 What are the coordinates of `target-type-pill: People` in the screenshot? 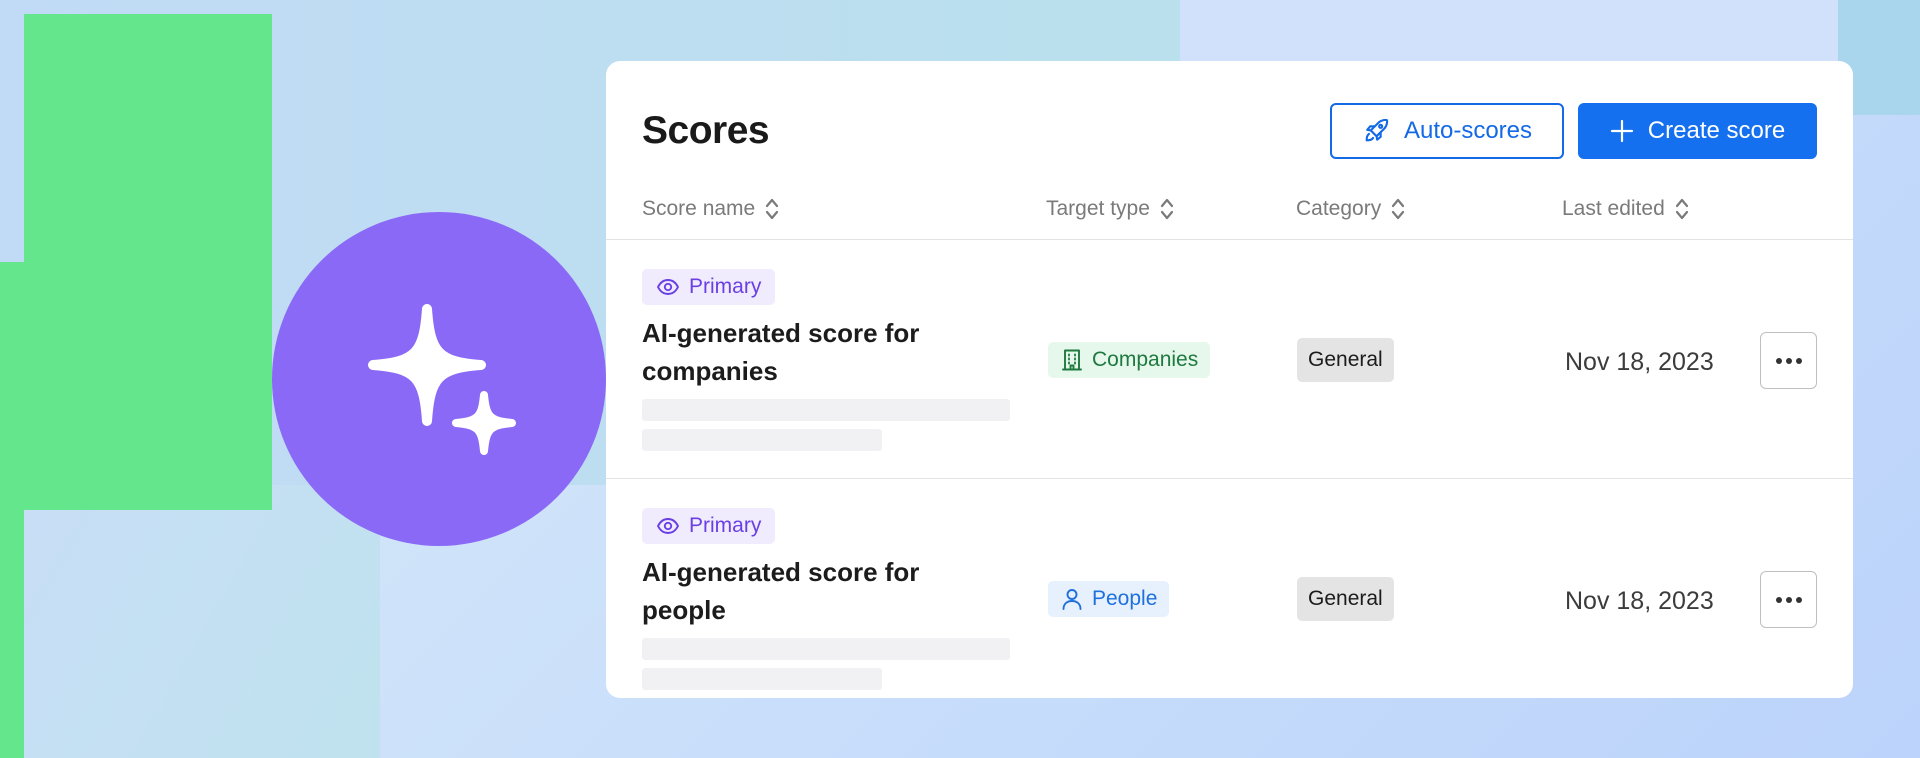 It's located at (1109, 599).